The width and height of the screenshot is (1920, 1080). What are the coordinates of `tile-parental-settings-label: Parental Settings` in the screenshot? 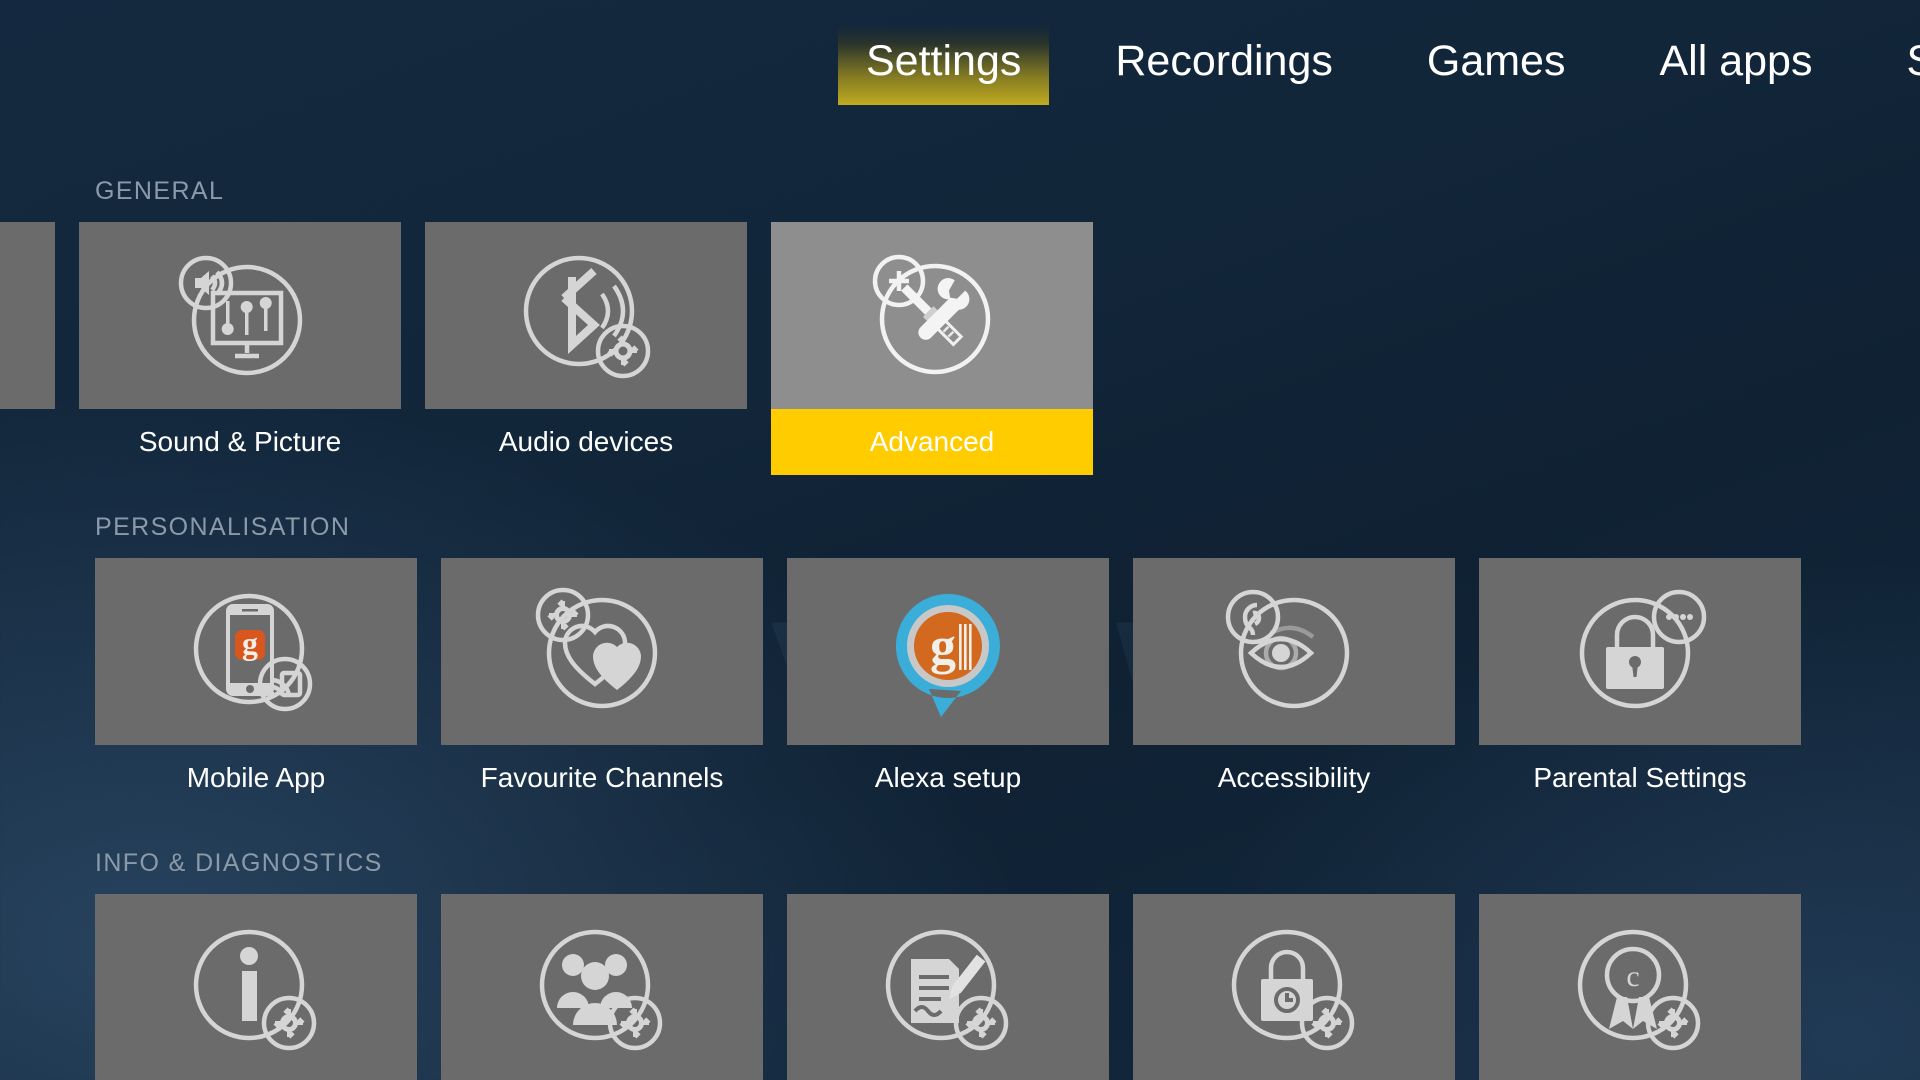 It's located at (1640, 777).